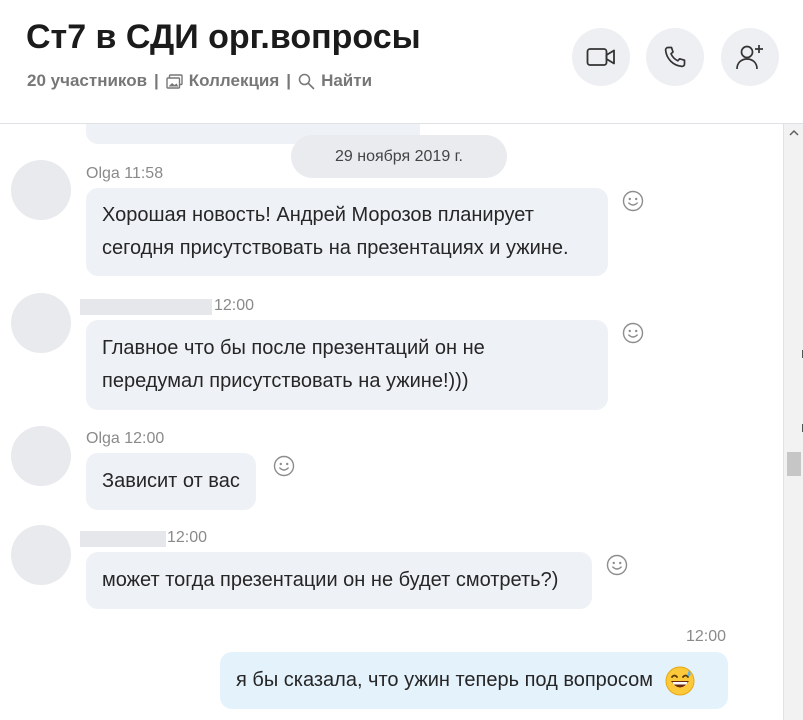 Image resolution: width=803 pixels, height=720 pixels. I want to click on search-icon, so click(306, 81).